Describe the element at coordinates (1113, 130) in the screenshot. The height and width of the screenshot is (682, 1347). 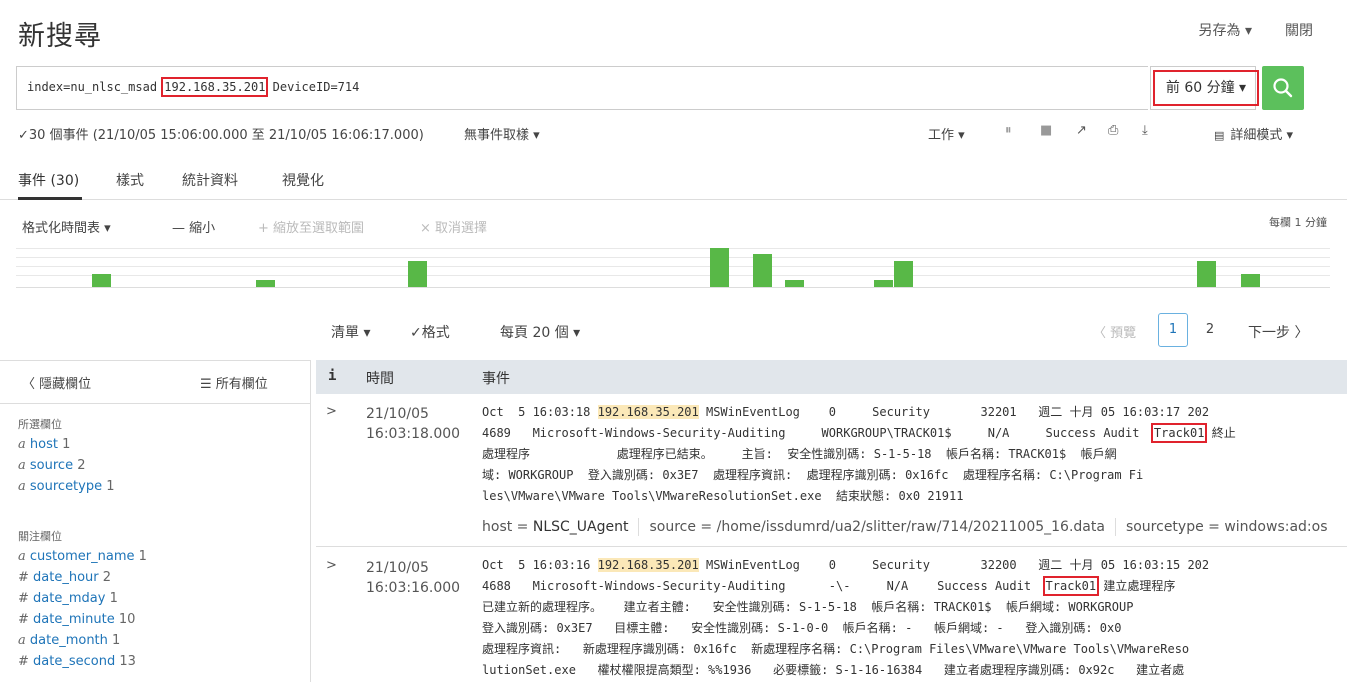
I see `print-icon: ⎙` at that location.